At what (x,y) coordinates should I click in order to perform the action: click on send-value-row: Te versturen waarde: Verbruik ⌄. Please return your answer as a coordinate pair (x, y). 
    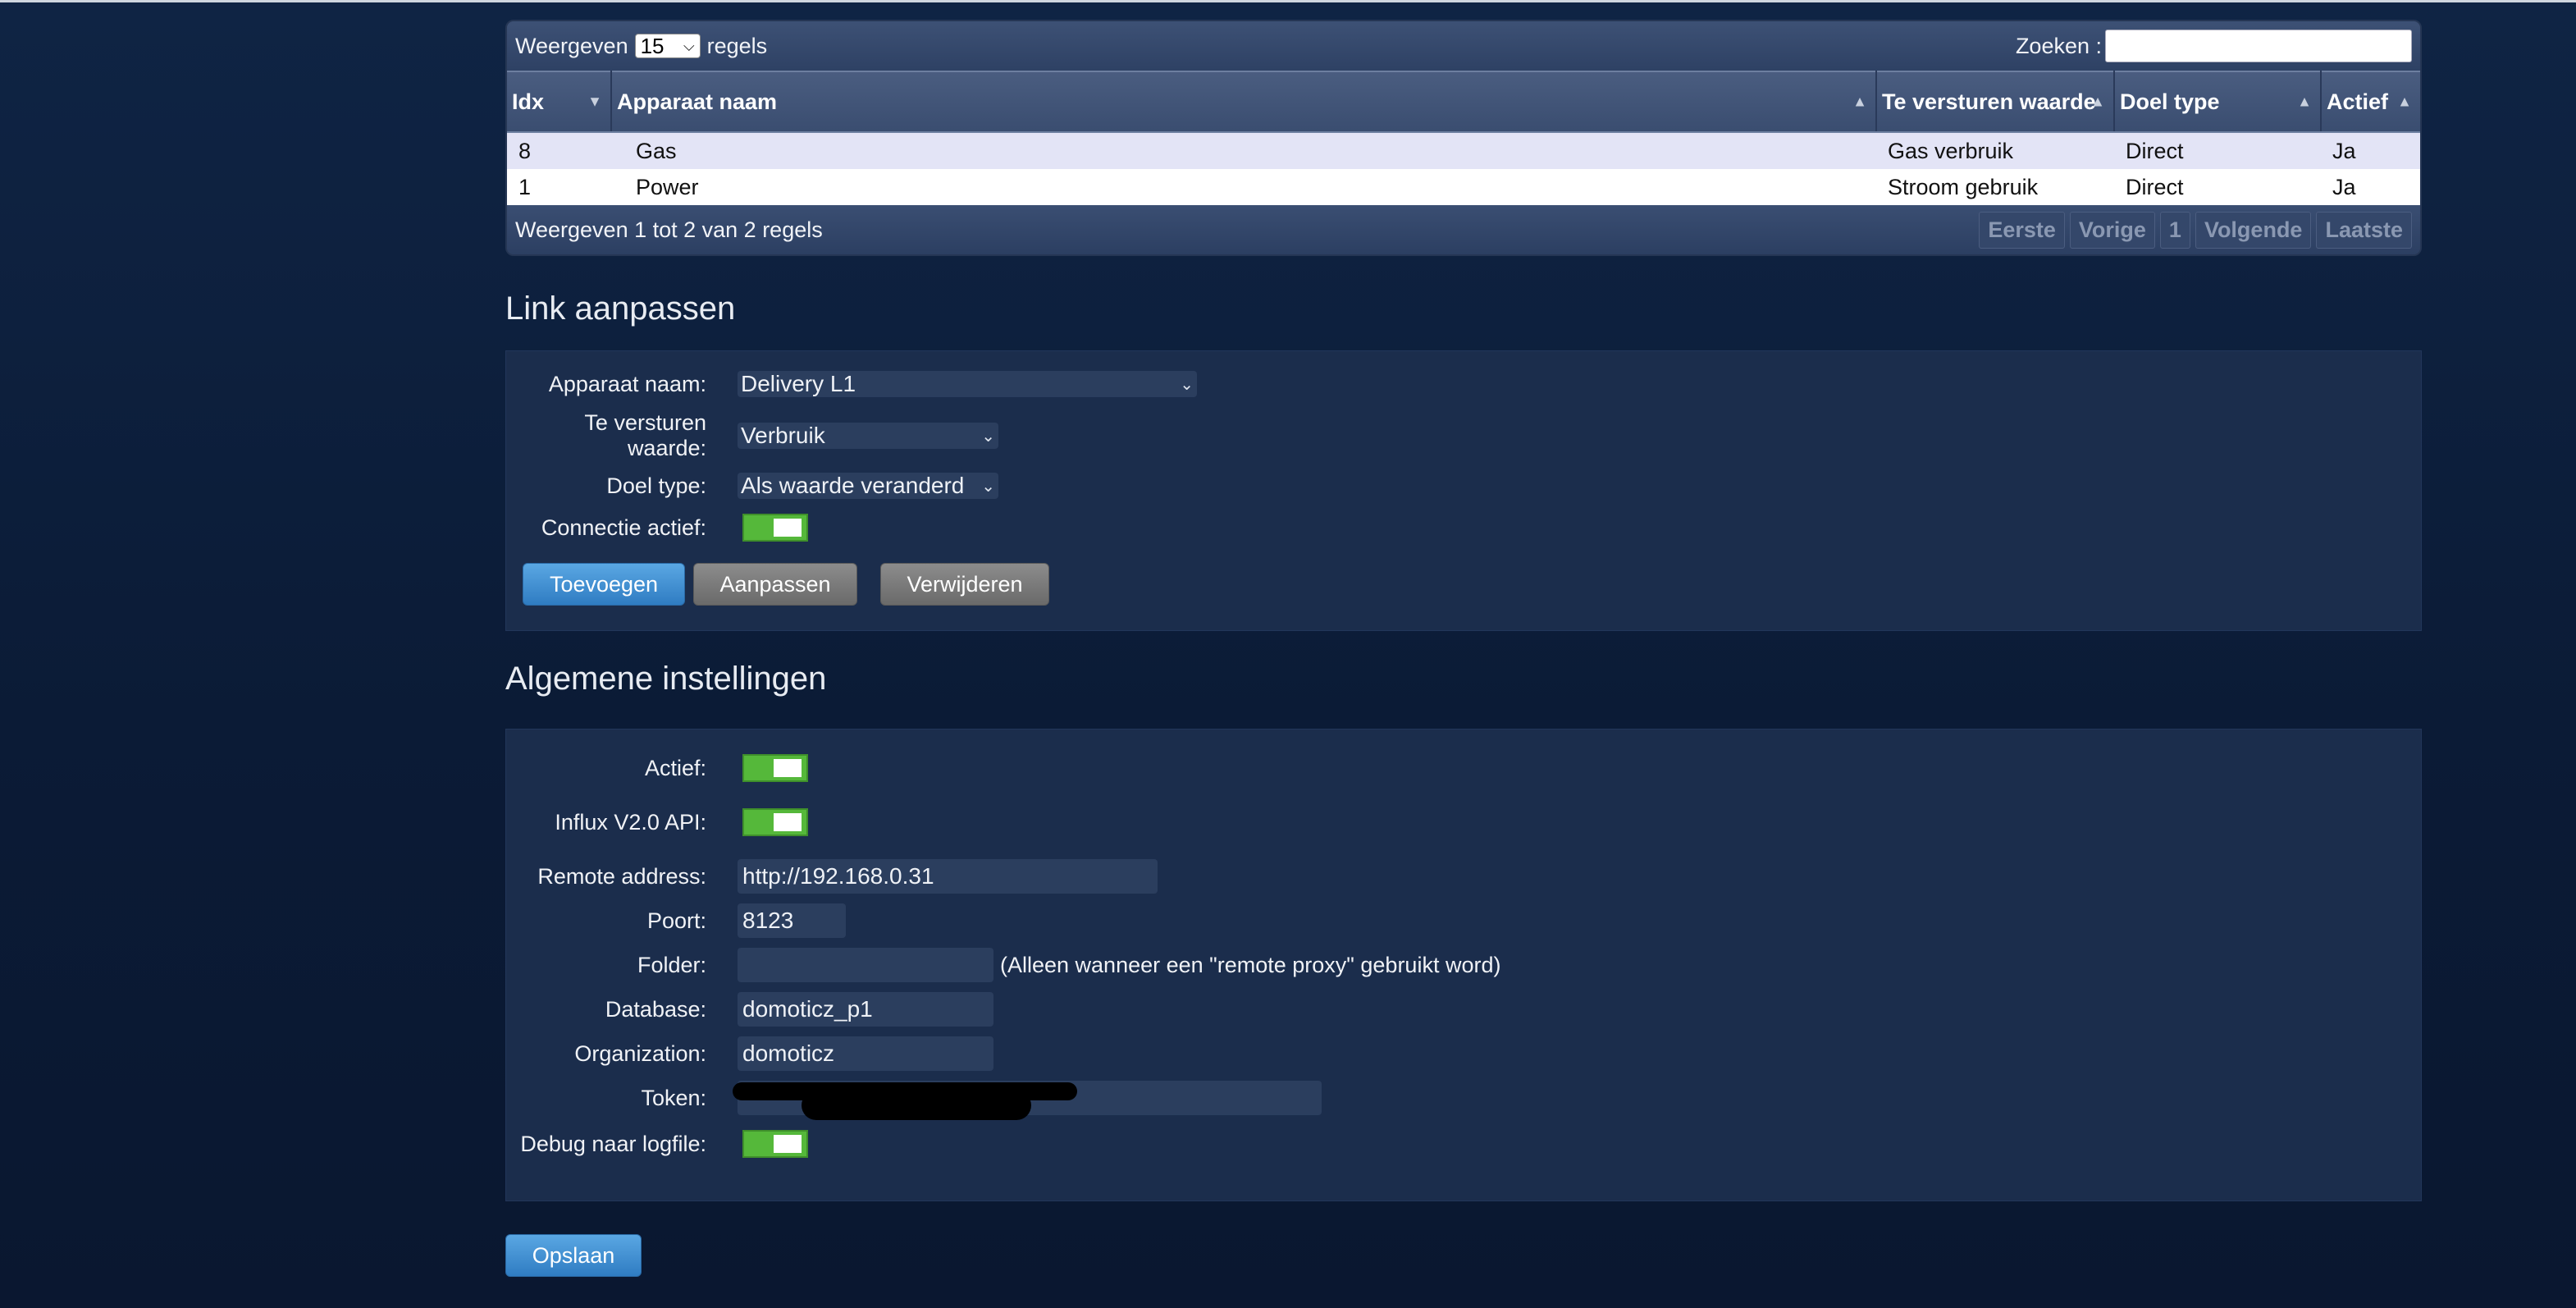
    Looking at the image, I should click on (752, 436).